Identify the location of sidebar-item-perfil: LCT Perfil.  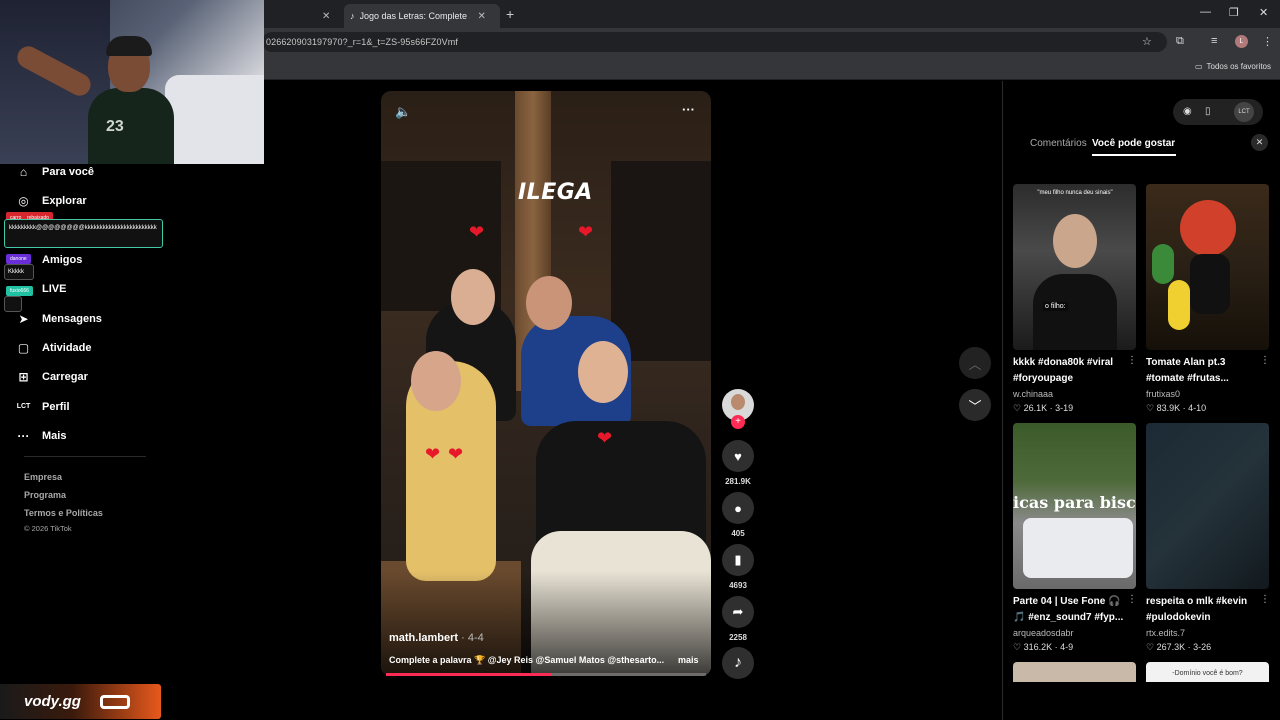
(43, 406).